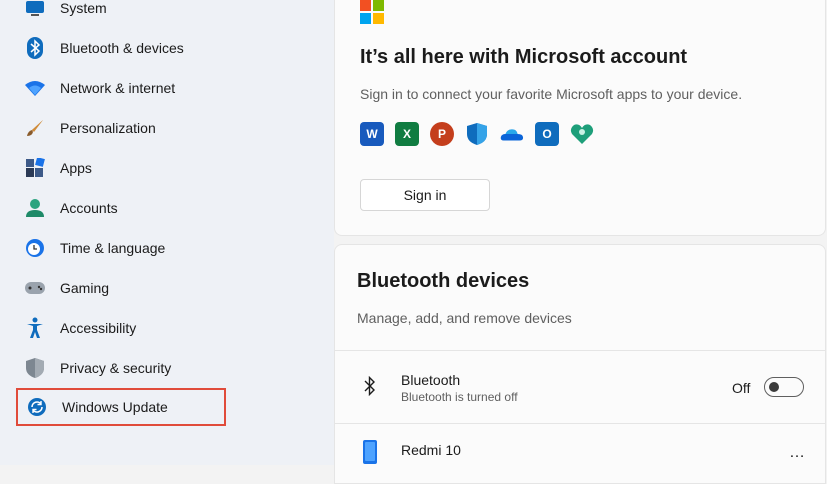 This screenshot has height=484, width=827. Describe the element at coordinates (76, 168) in the screenshot. I see `sidebar-item-label: Apps` at that location.